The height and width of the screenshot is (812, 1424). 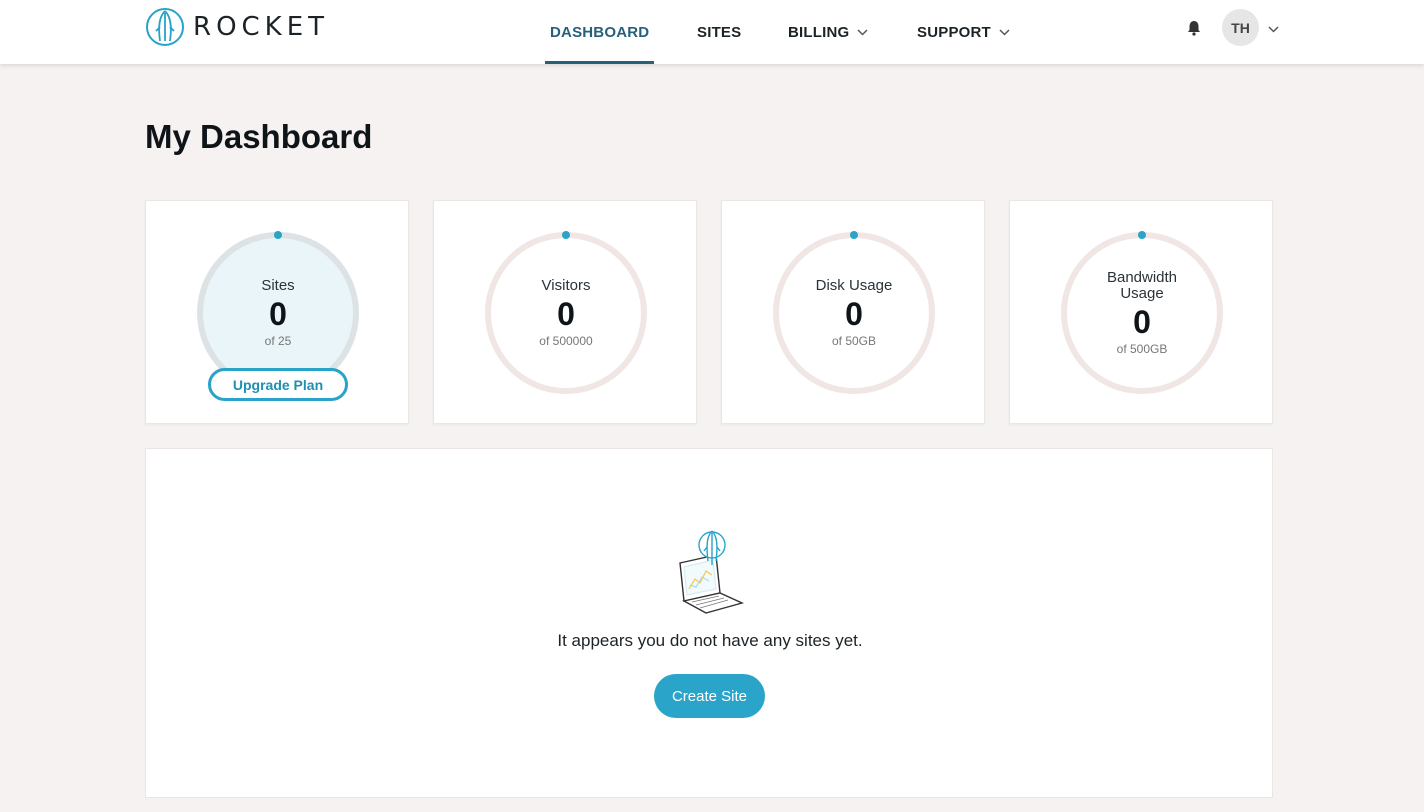 I want to click on stat-card-disk-usage: Disk Usage 0 of 50GB, so click(x=853, y=312).